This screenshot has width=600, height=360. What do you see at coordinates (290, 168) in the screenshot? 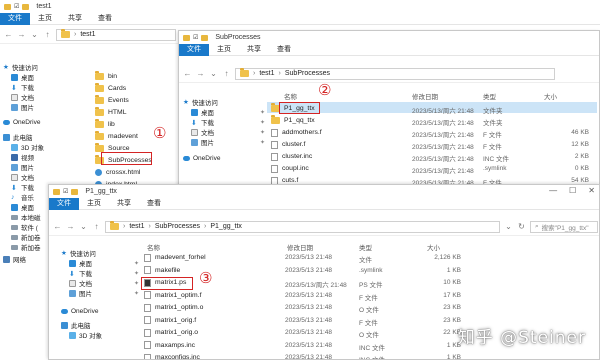
I see `table-row: coupl.inc` at bounding box center [290, 168].